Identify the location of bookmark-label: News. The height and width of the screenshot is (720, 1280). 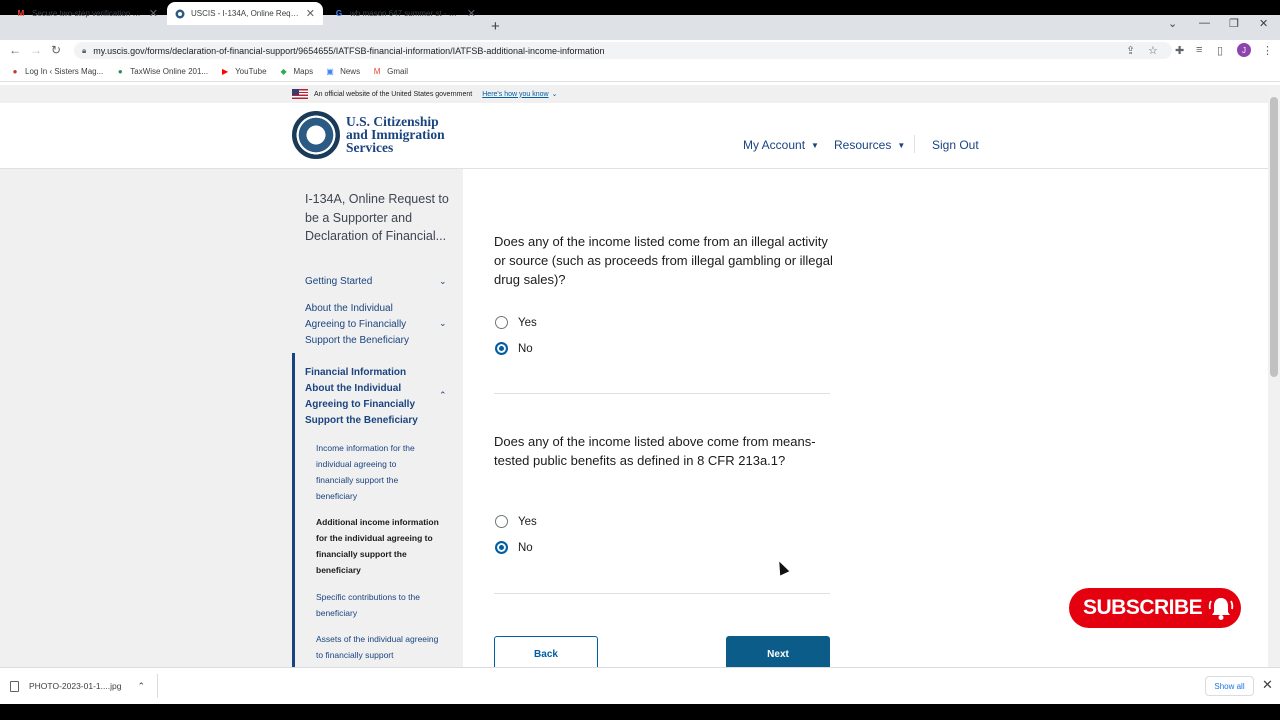
(350, 71).